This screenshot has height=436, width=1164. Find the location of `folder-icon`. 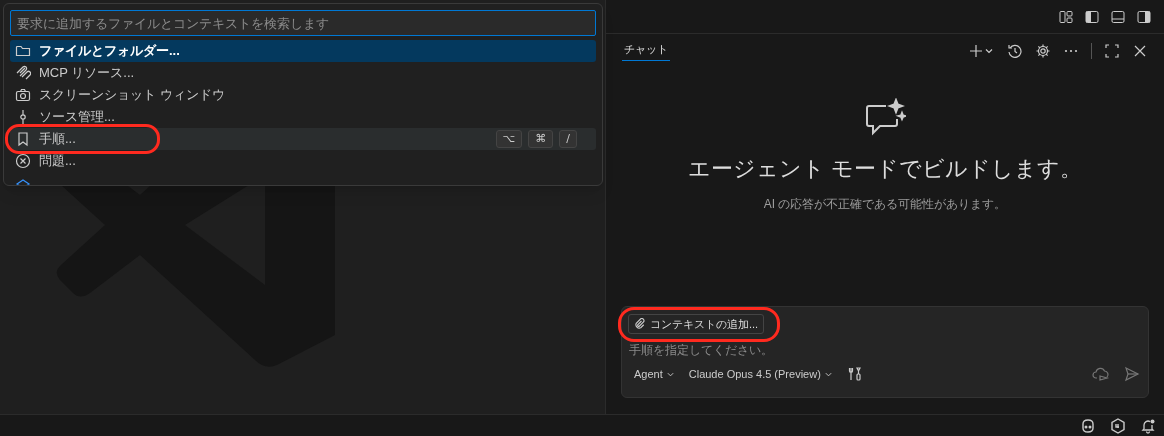

folder-icon is located at coordinates (23, 51).